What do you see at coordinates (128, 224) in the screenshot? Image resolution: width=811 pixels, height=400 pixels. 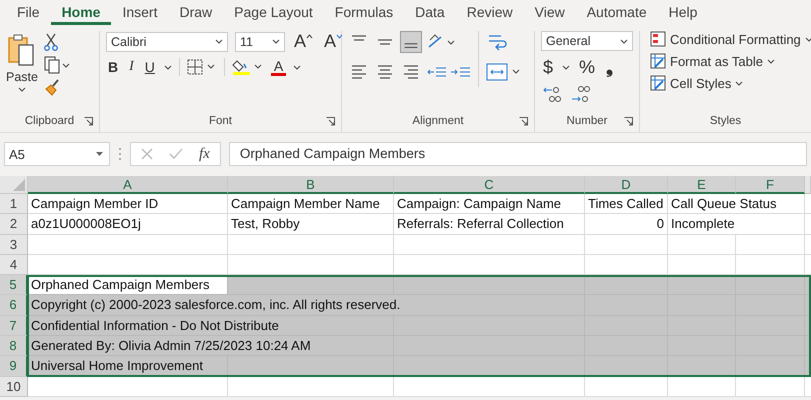 I see `table-cell: a0z1U000008EO1j` at bounding box center [128, 224].